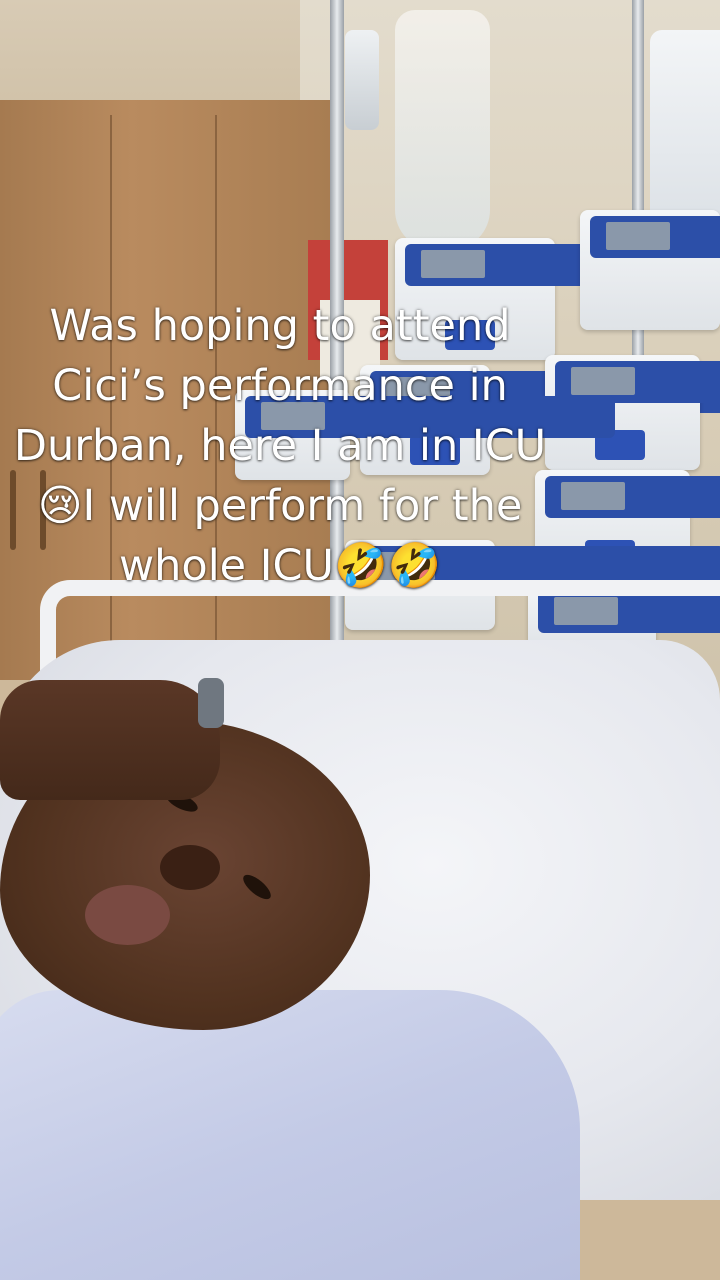 This screenshot has width=720, height=1280. I want to click on infusion-pump, so click(650, 270).